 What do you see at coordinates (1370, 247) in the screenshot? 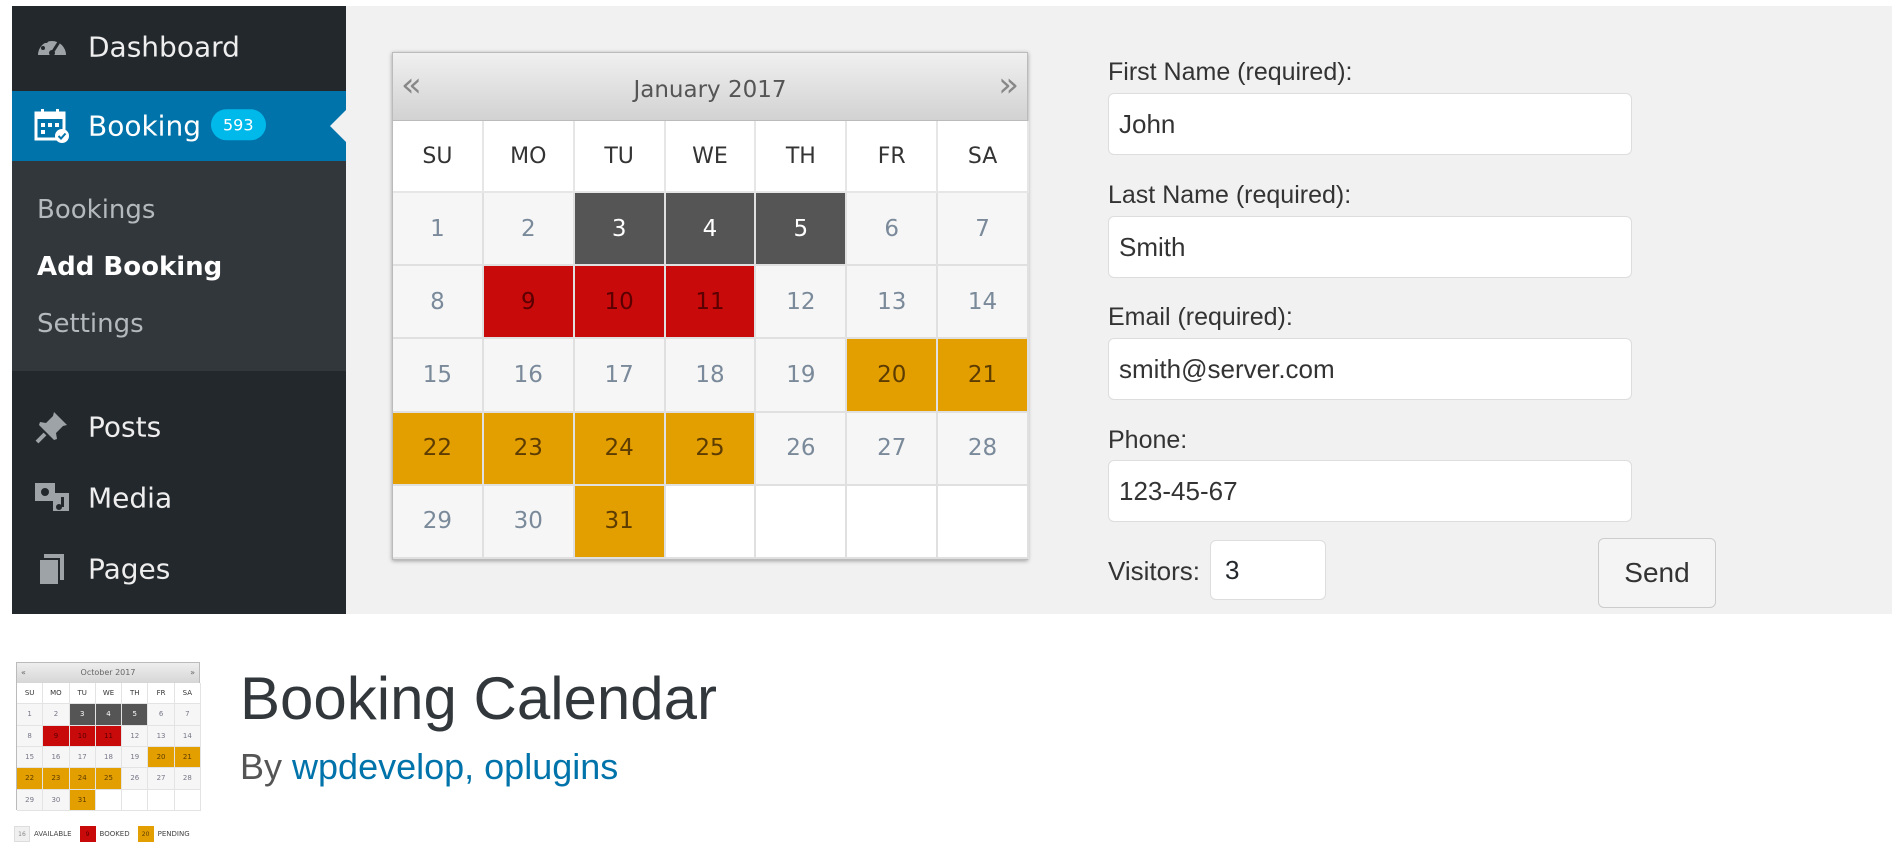
I see `last-name-field: Smith` at bounding box center [1370, 247].